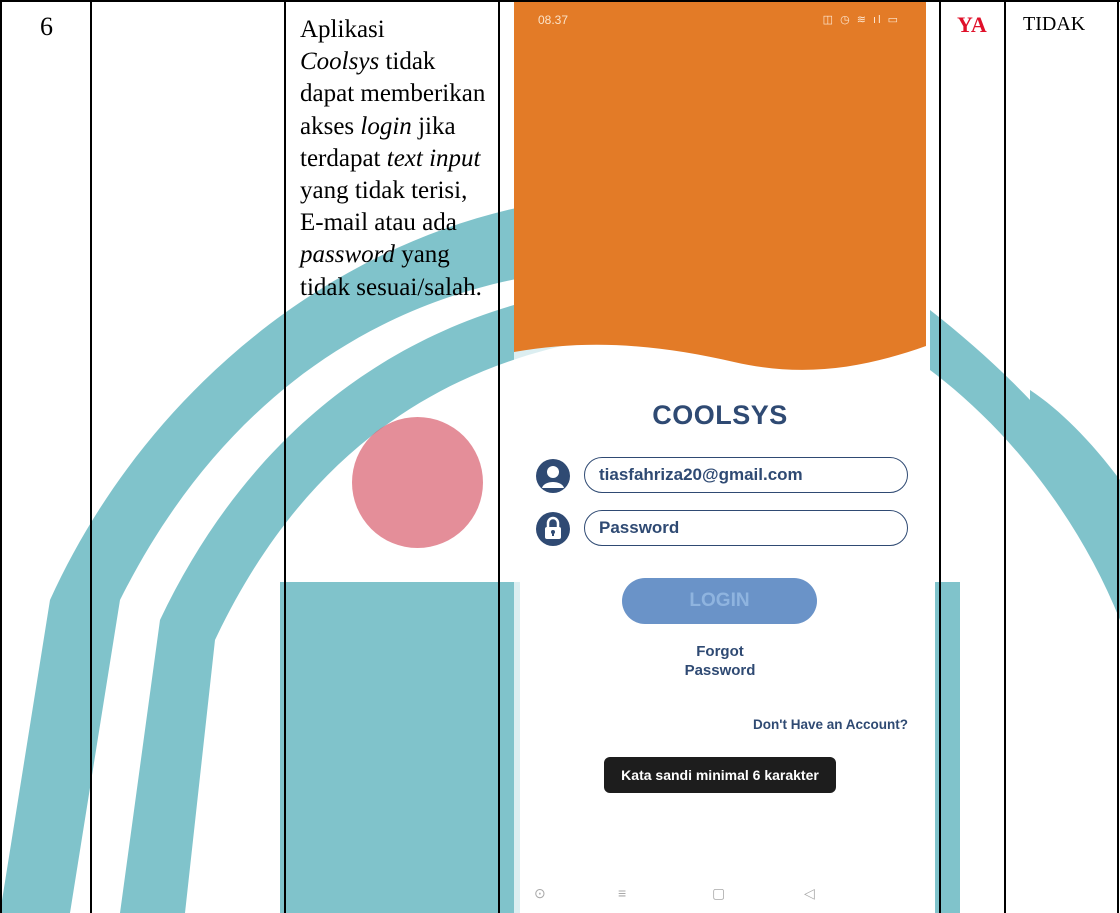 Image resolution: width=1120 pixels, height=913 pixels. I want to click on result-yes: YA, so click(972, 24).